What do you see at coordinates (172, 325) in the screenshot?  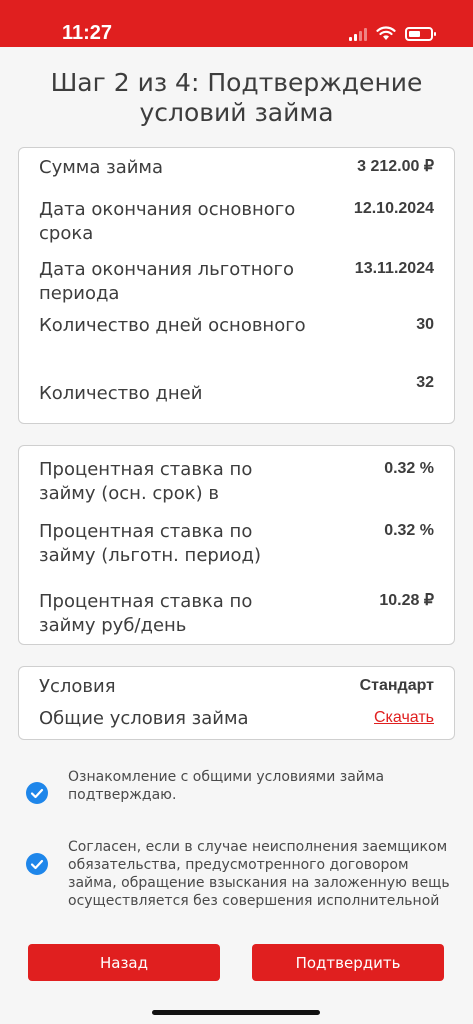 I see `main-days-label: Количество дней основного` at bounding box center [172, 325].